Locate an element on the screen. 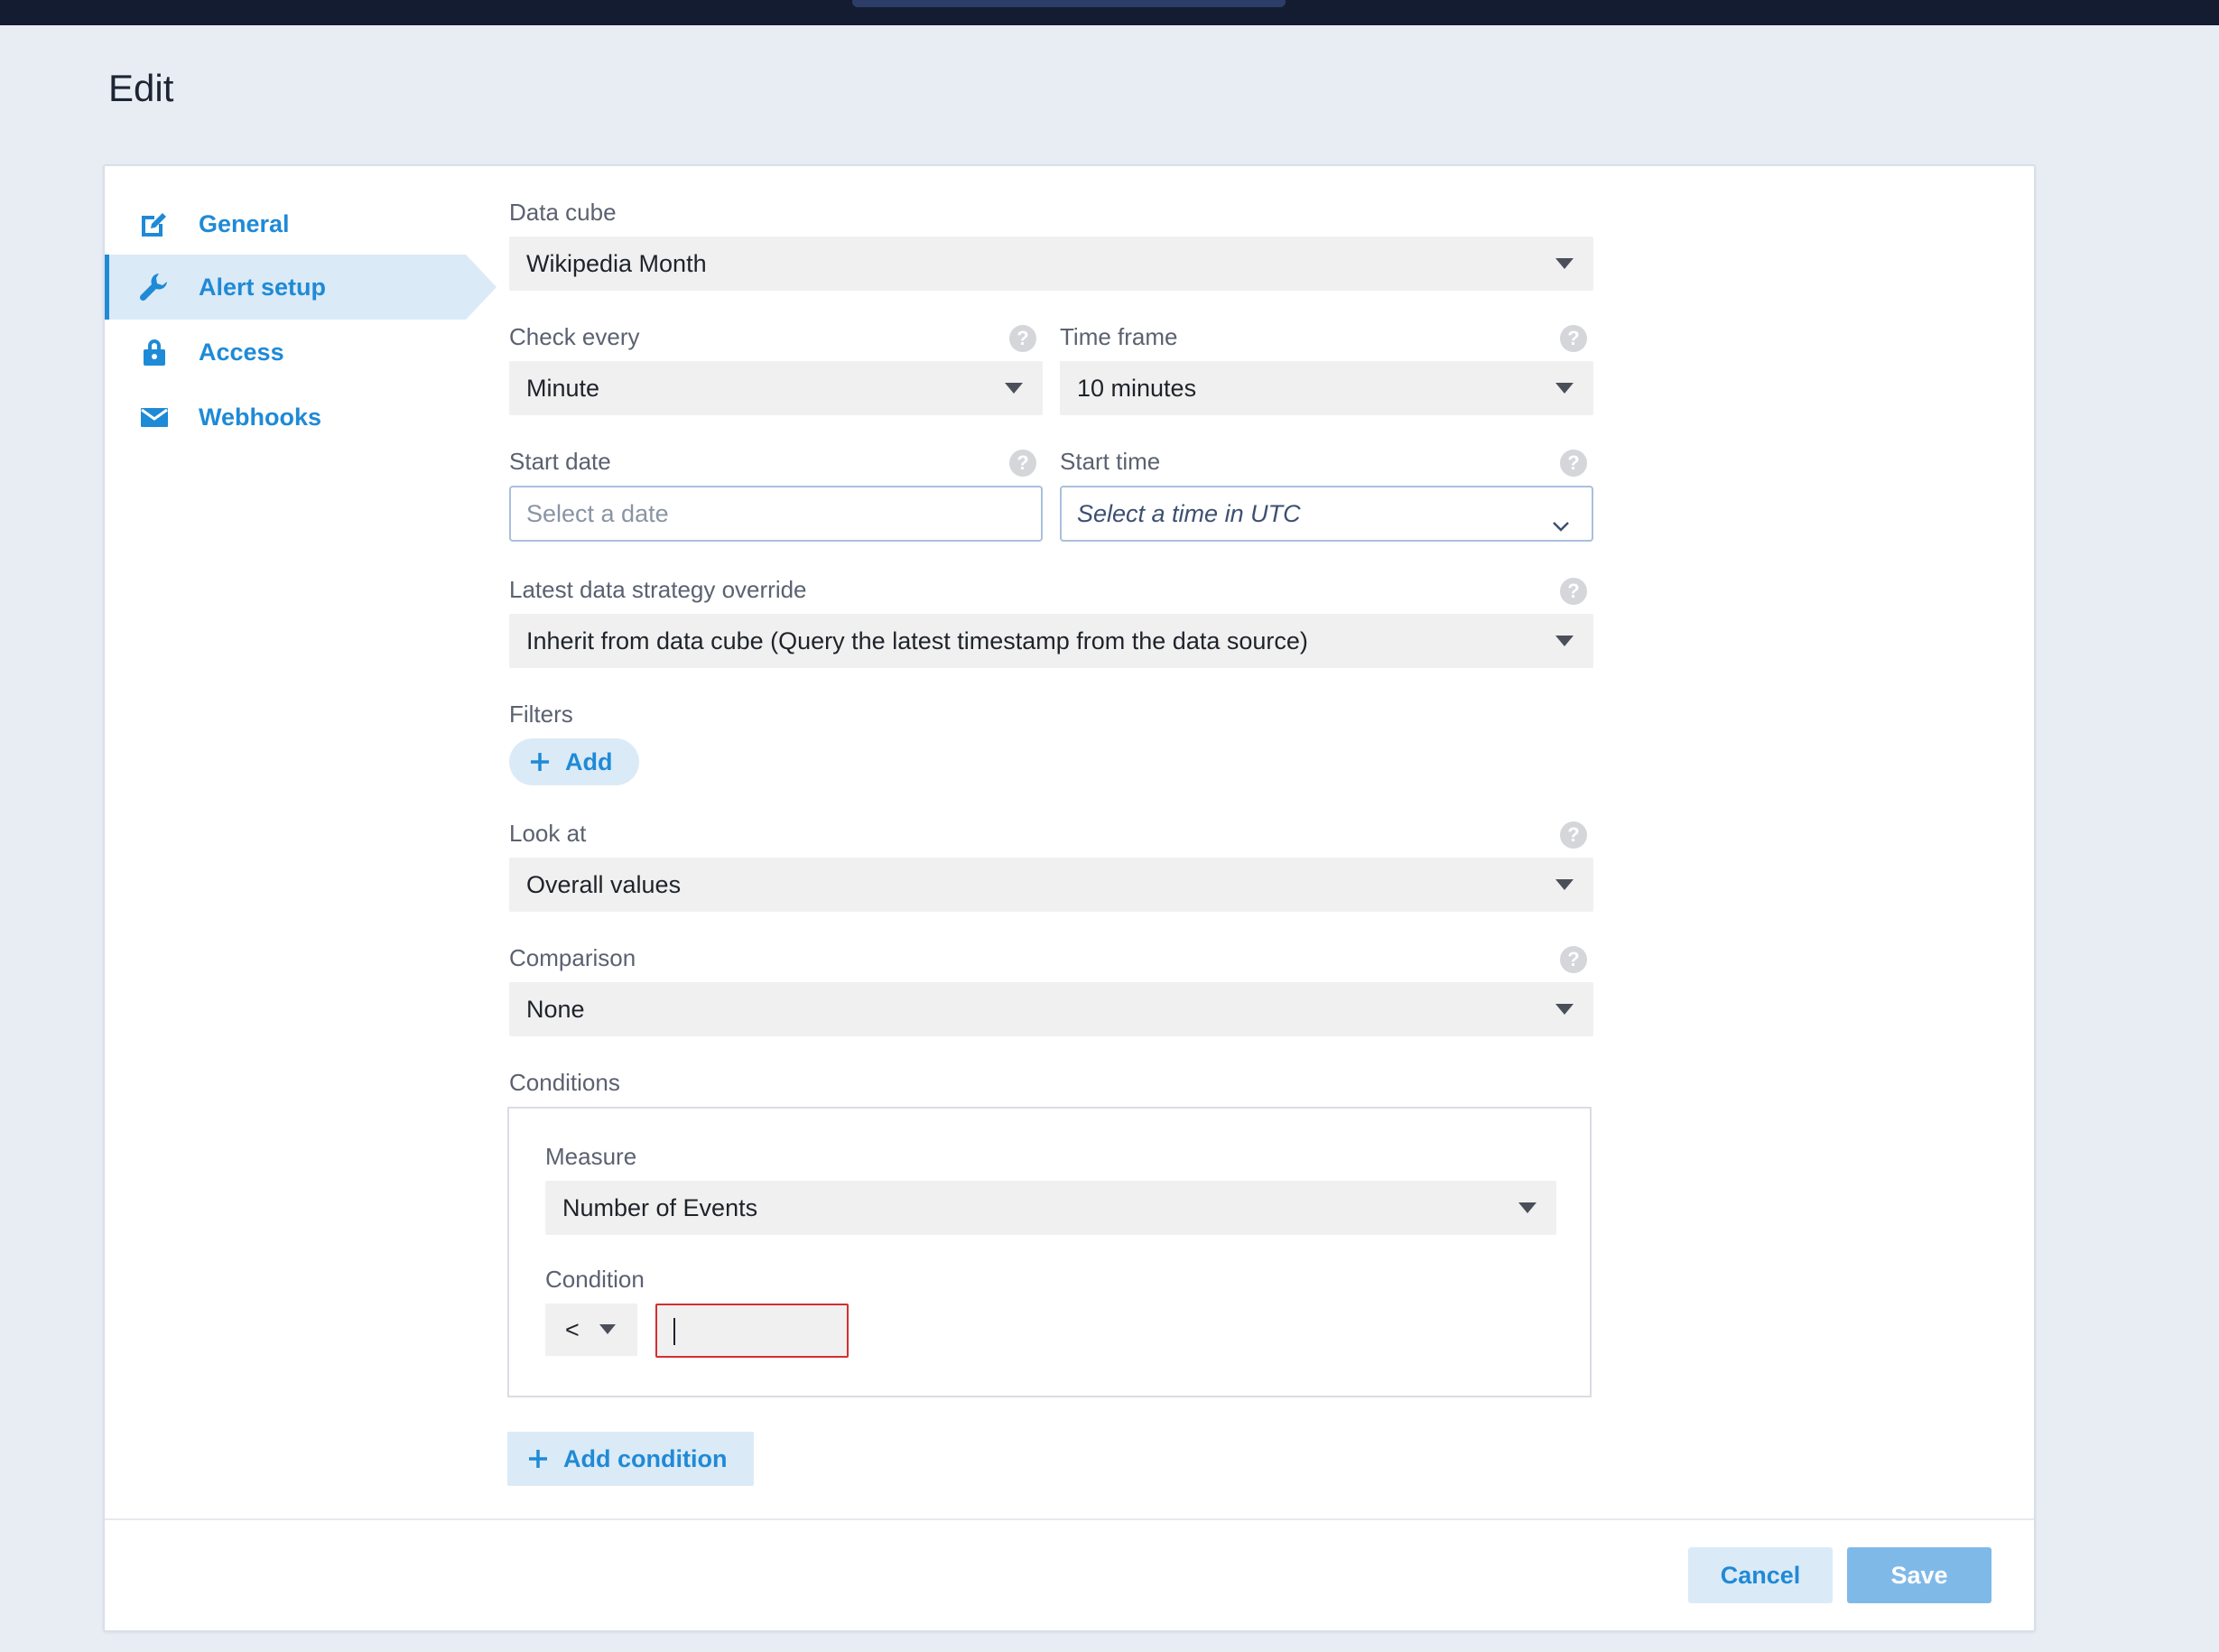 This screenshot has width=2219, height=1652. condition-operator-value: < is located at coordinates (572, 1329).